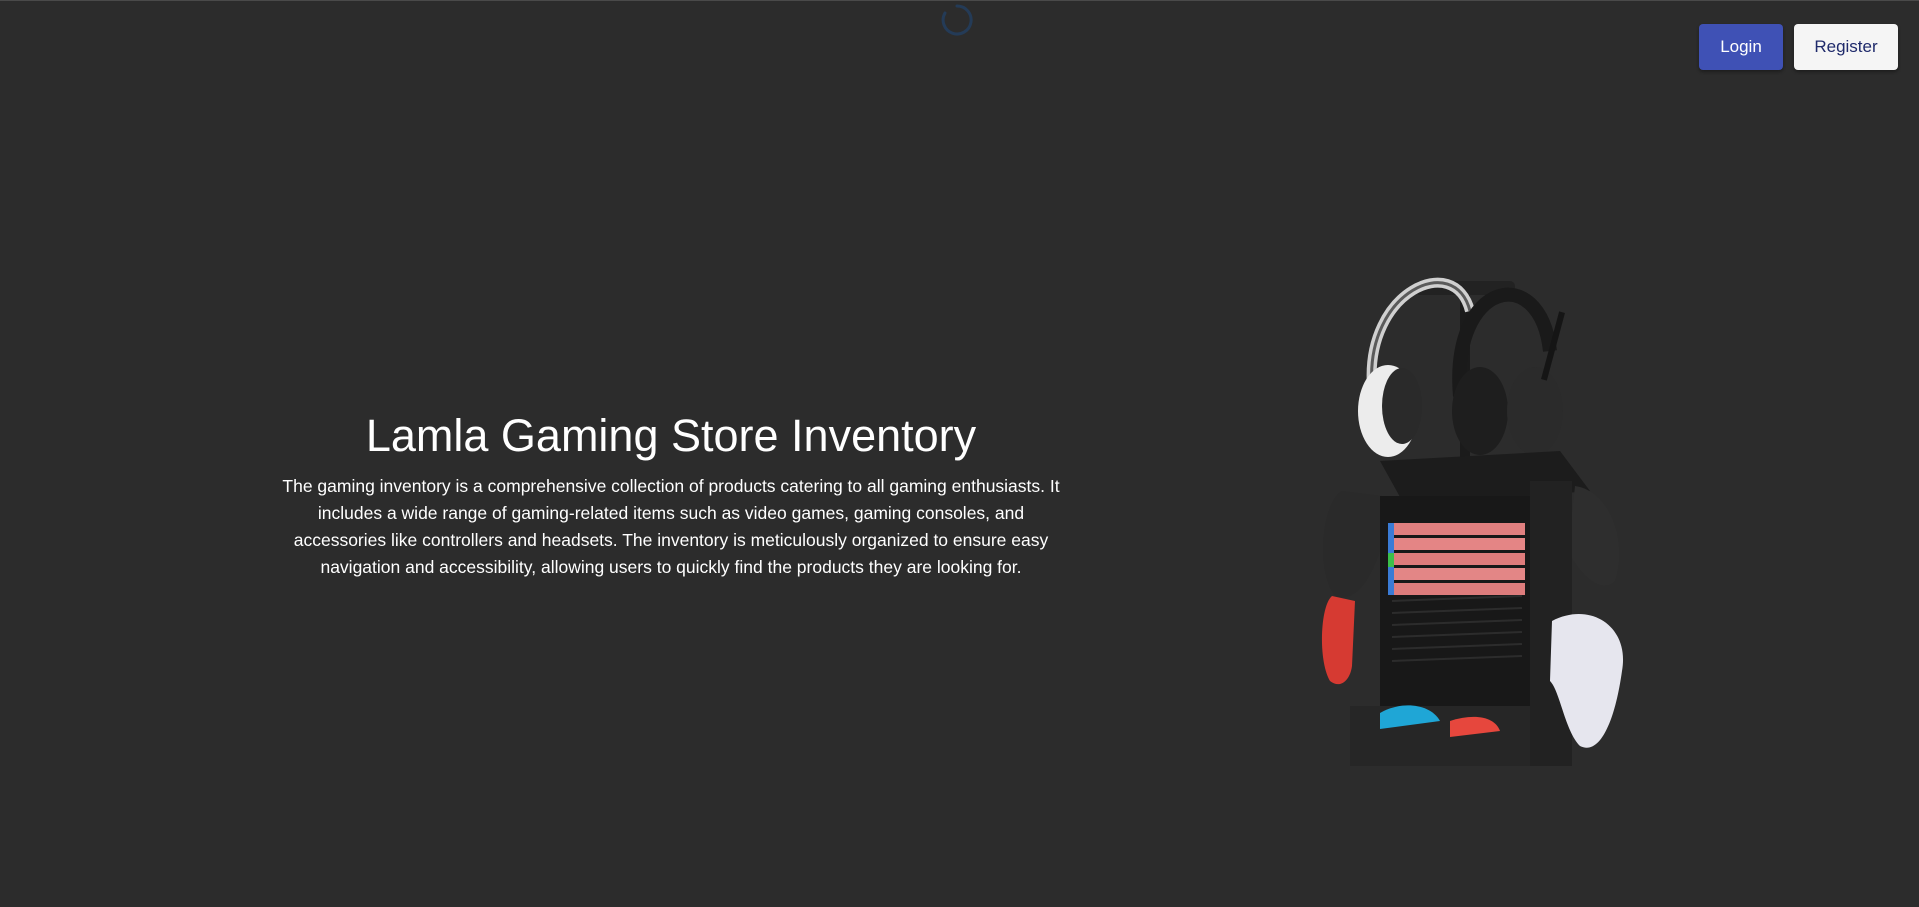  Describe the element at coordinates (1741, 47) in the screenshot. I see `login-button: Login` at that location.